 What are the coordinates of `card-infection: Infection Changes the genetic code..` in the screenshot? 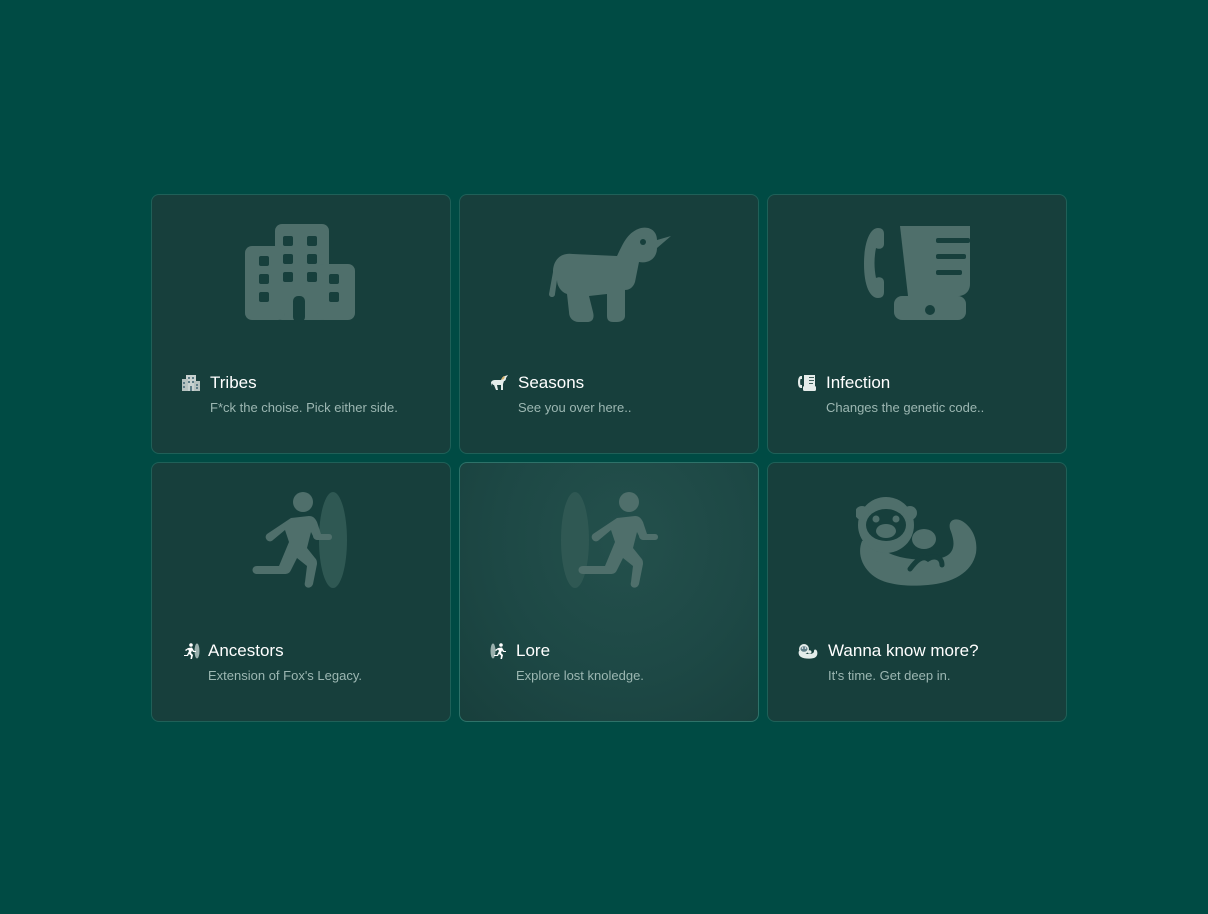 It's located at (917, 324).